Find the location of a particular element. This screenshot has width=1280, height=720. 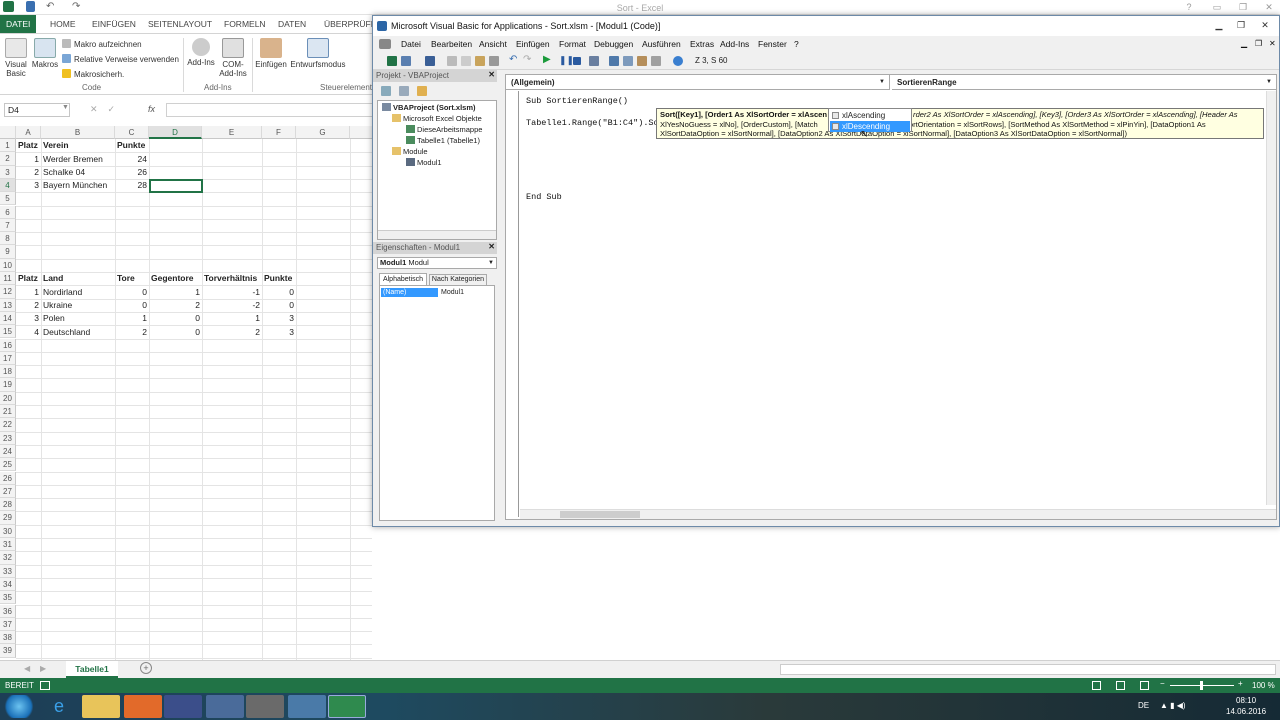

table2-cell: 2 is located at coordinates (175, 305).